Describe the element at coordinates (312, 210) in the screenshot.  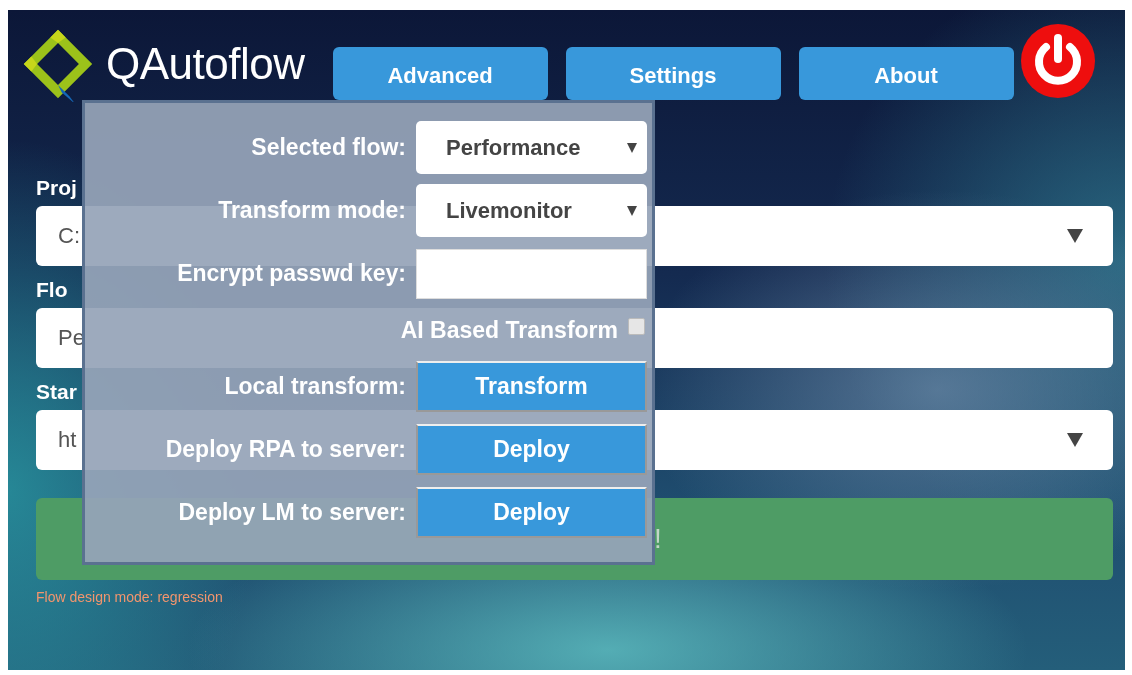
I see `option-label: Transform mode:` at that location.